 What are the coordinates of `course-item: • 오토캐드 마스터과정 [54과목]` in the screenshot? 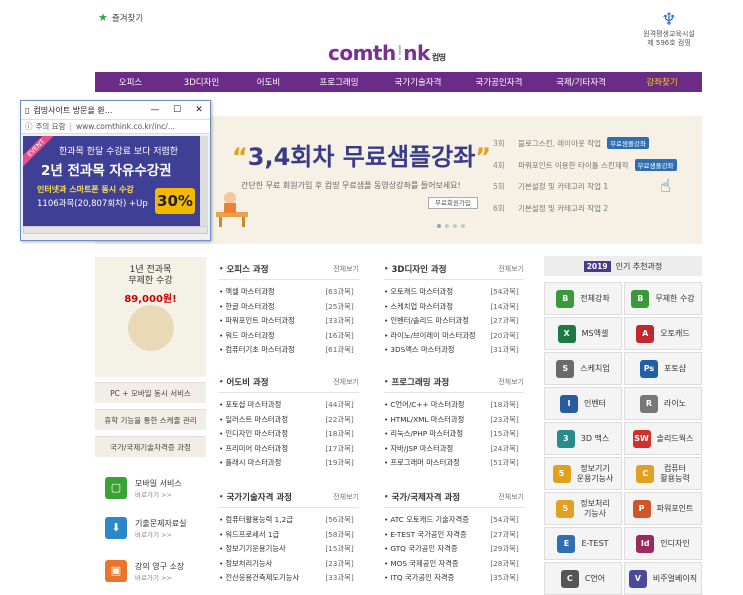 It's located at (454, 294).